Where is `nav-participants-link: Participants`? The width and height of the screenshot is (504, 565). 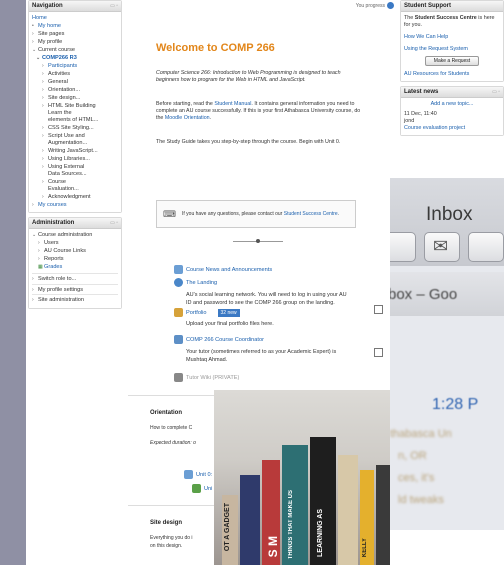 nav-participants-link: Participants is located at coordinates (62, 66).